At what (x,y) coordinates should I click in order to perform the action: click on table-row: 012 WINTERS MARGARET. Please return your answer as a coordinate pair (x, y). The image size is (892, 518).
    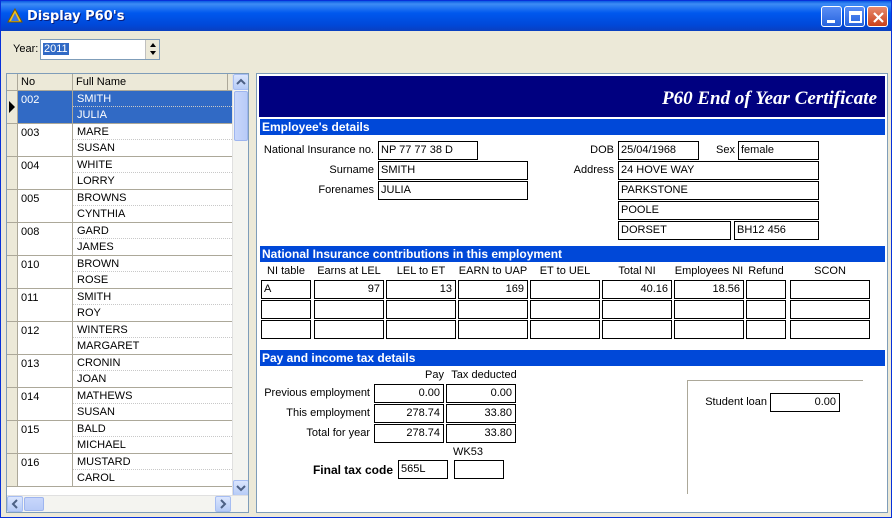
    Looking at the image, I should click on (120, 338).